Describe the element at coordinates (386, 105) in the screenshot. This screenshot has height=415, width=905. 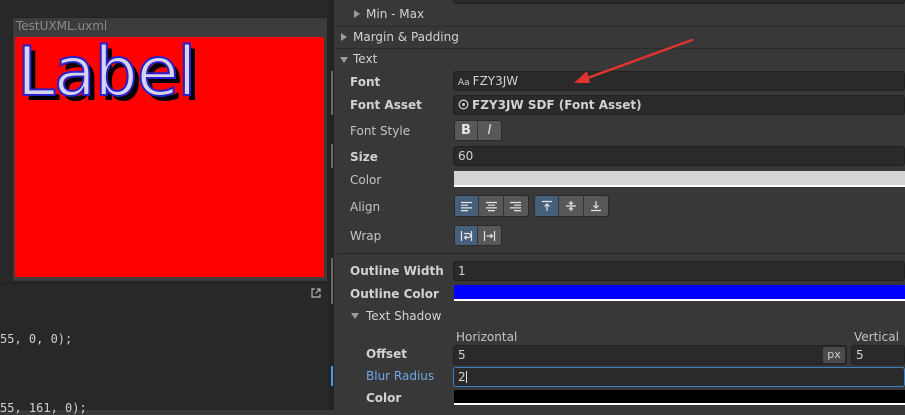
I see `font-asset-label: Font Asset` at that location.